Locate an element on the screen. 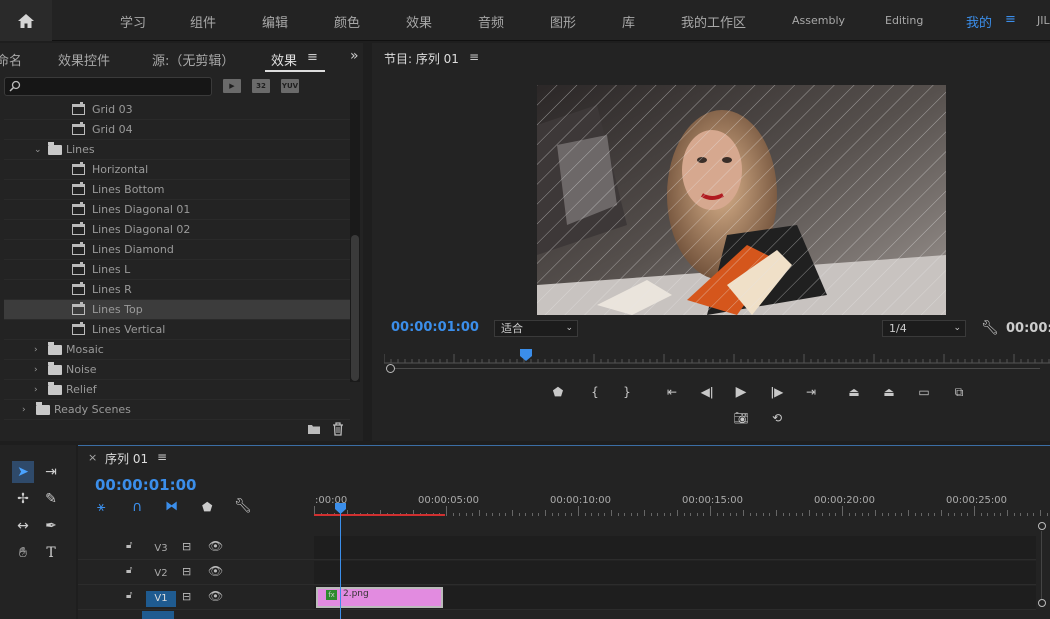 The width and height of the screenshot is (1050, 619). effect-item: Lines Bottom is located at coordinates (177, 190).